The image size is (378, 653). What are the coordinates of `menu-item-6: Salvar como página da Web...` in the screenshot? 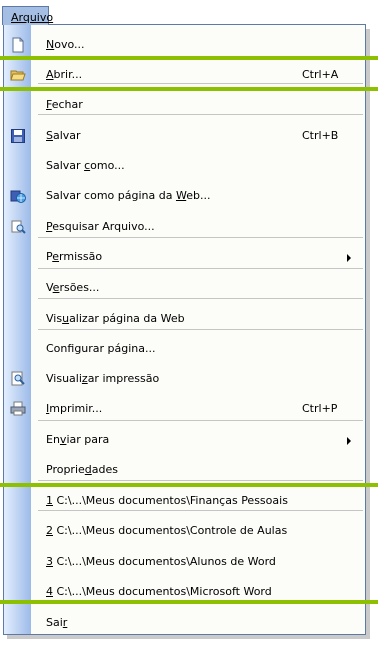 It's located at (184, 196).